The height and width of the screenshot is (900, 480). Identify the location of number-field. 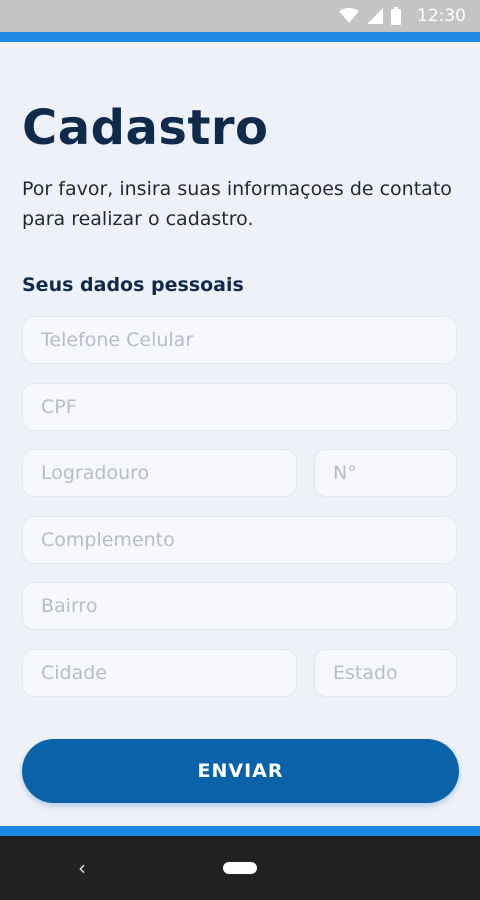
(385, 473).